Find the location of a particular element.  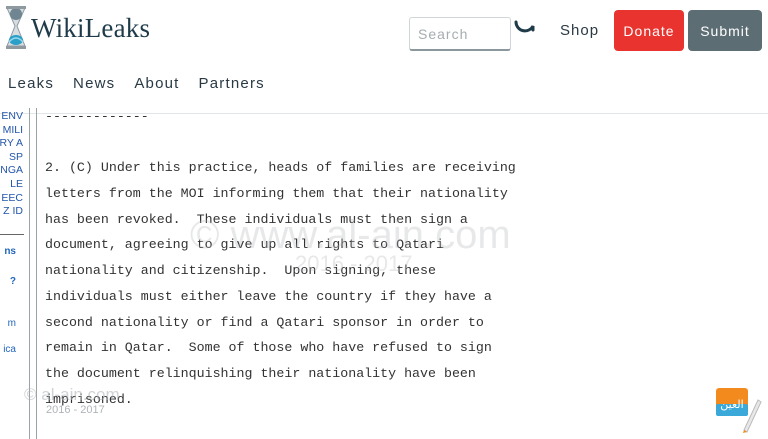

logo-text: WikiLeaks is located at coordinates (91, 27).